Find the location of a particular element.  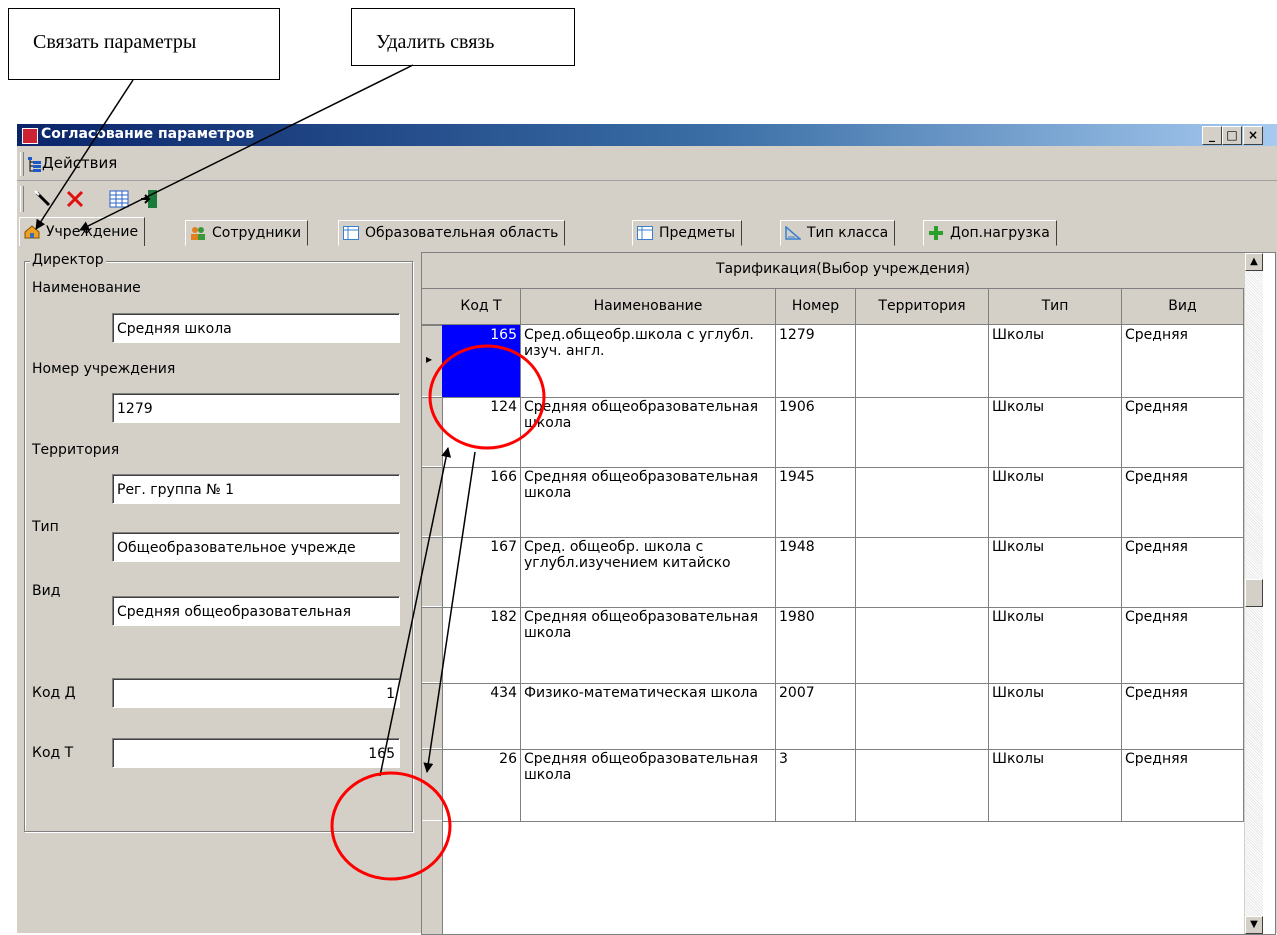

cell-kod-t: 124 is located at coordinates (481, 432).